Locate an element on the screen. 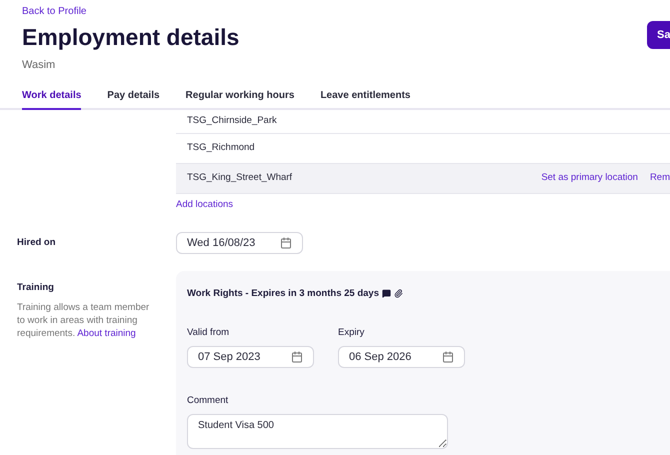 This screenshot has height=455, width=670. location-name: TSG_King_Street_Wharf is located at coordinates (239, 177).